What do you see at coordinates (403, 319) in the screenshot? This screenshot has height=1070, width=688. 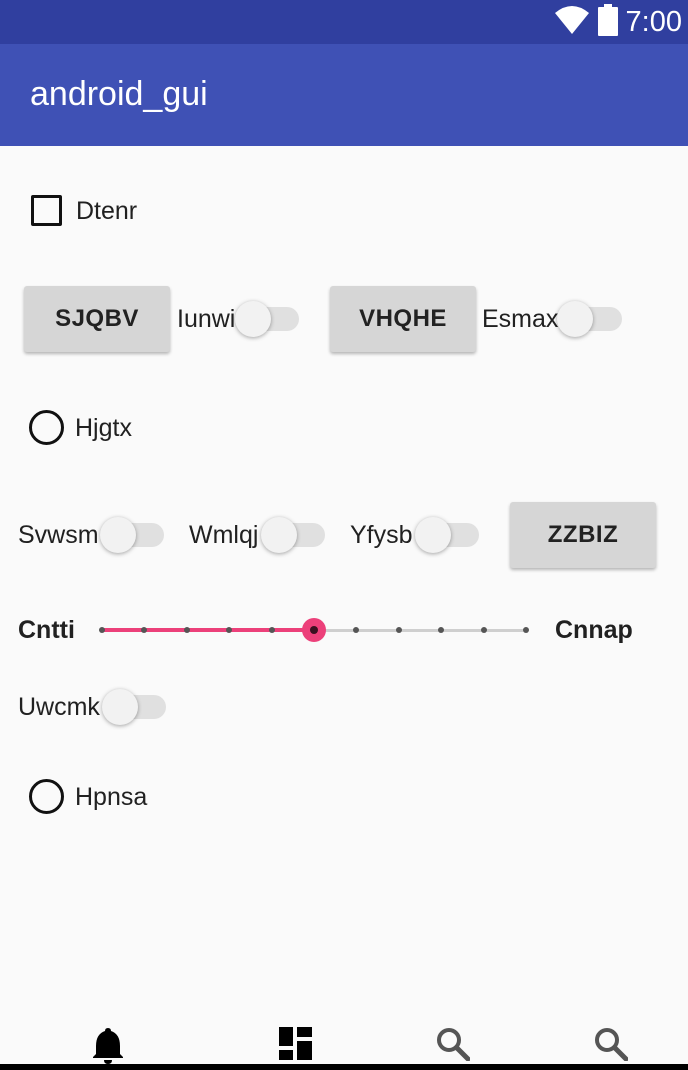 I see `vhqhe-button: VHQHE` at bounding box center [403, 319].